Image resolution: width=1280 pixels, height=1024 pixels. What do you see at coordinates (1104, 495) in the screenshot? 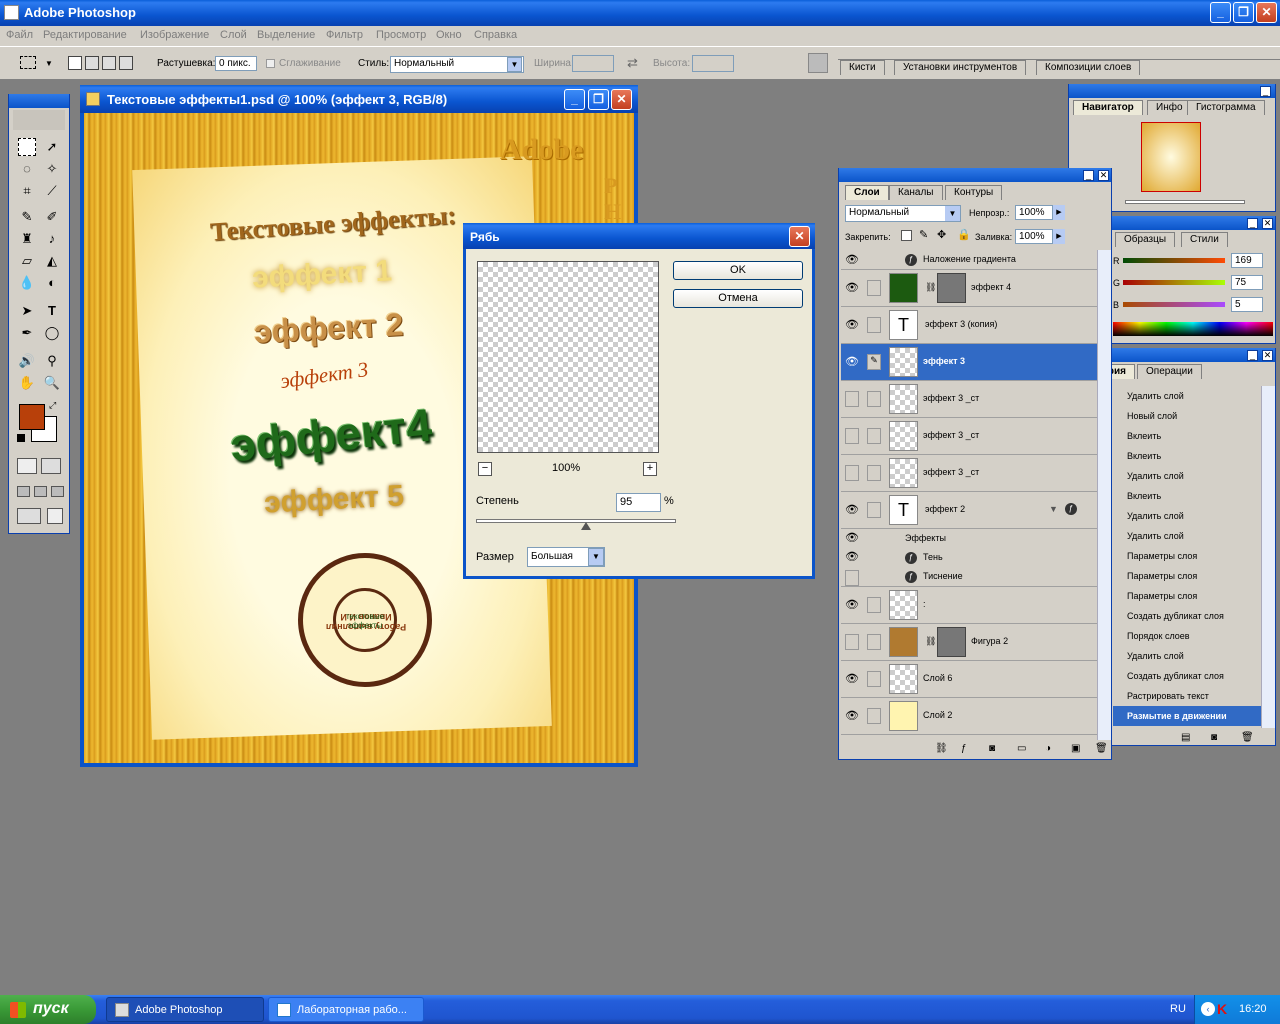
I see `layers-scrollbar` at bounding box center [1104, 495].